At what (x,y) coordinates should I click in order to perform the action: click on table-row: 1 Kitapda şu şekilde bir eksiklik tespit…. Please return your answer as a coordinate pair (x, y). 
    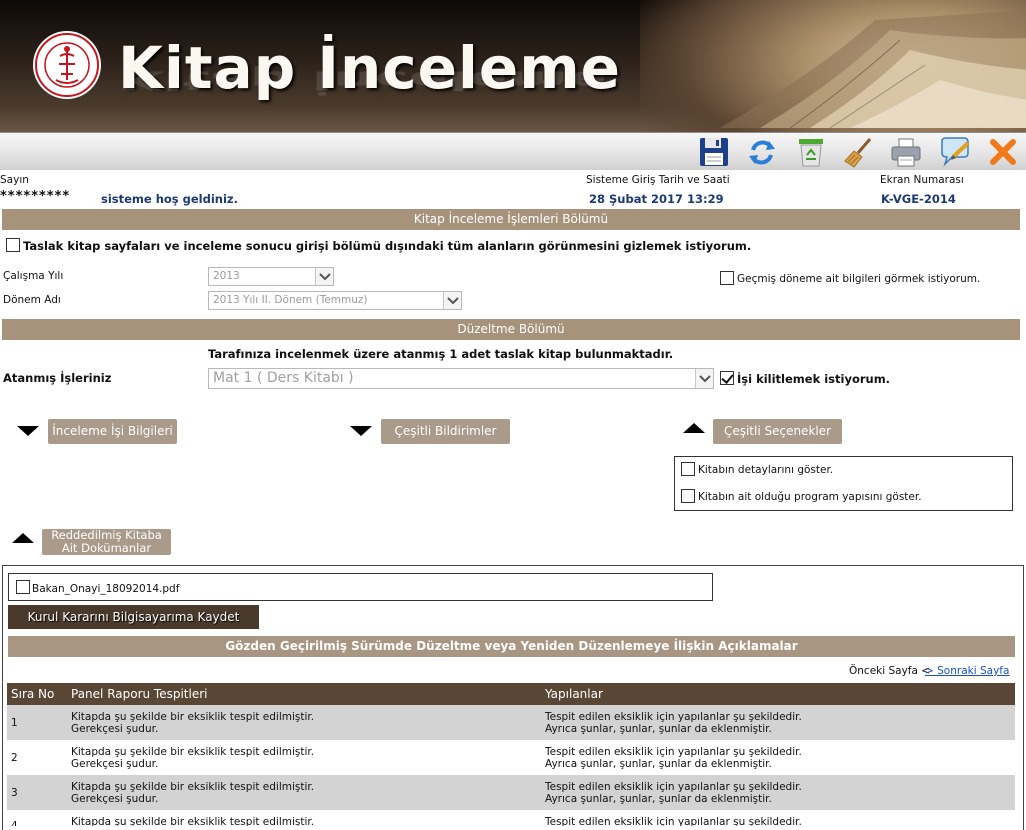
    Looking at the image, I should click on (511, 722).